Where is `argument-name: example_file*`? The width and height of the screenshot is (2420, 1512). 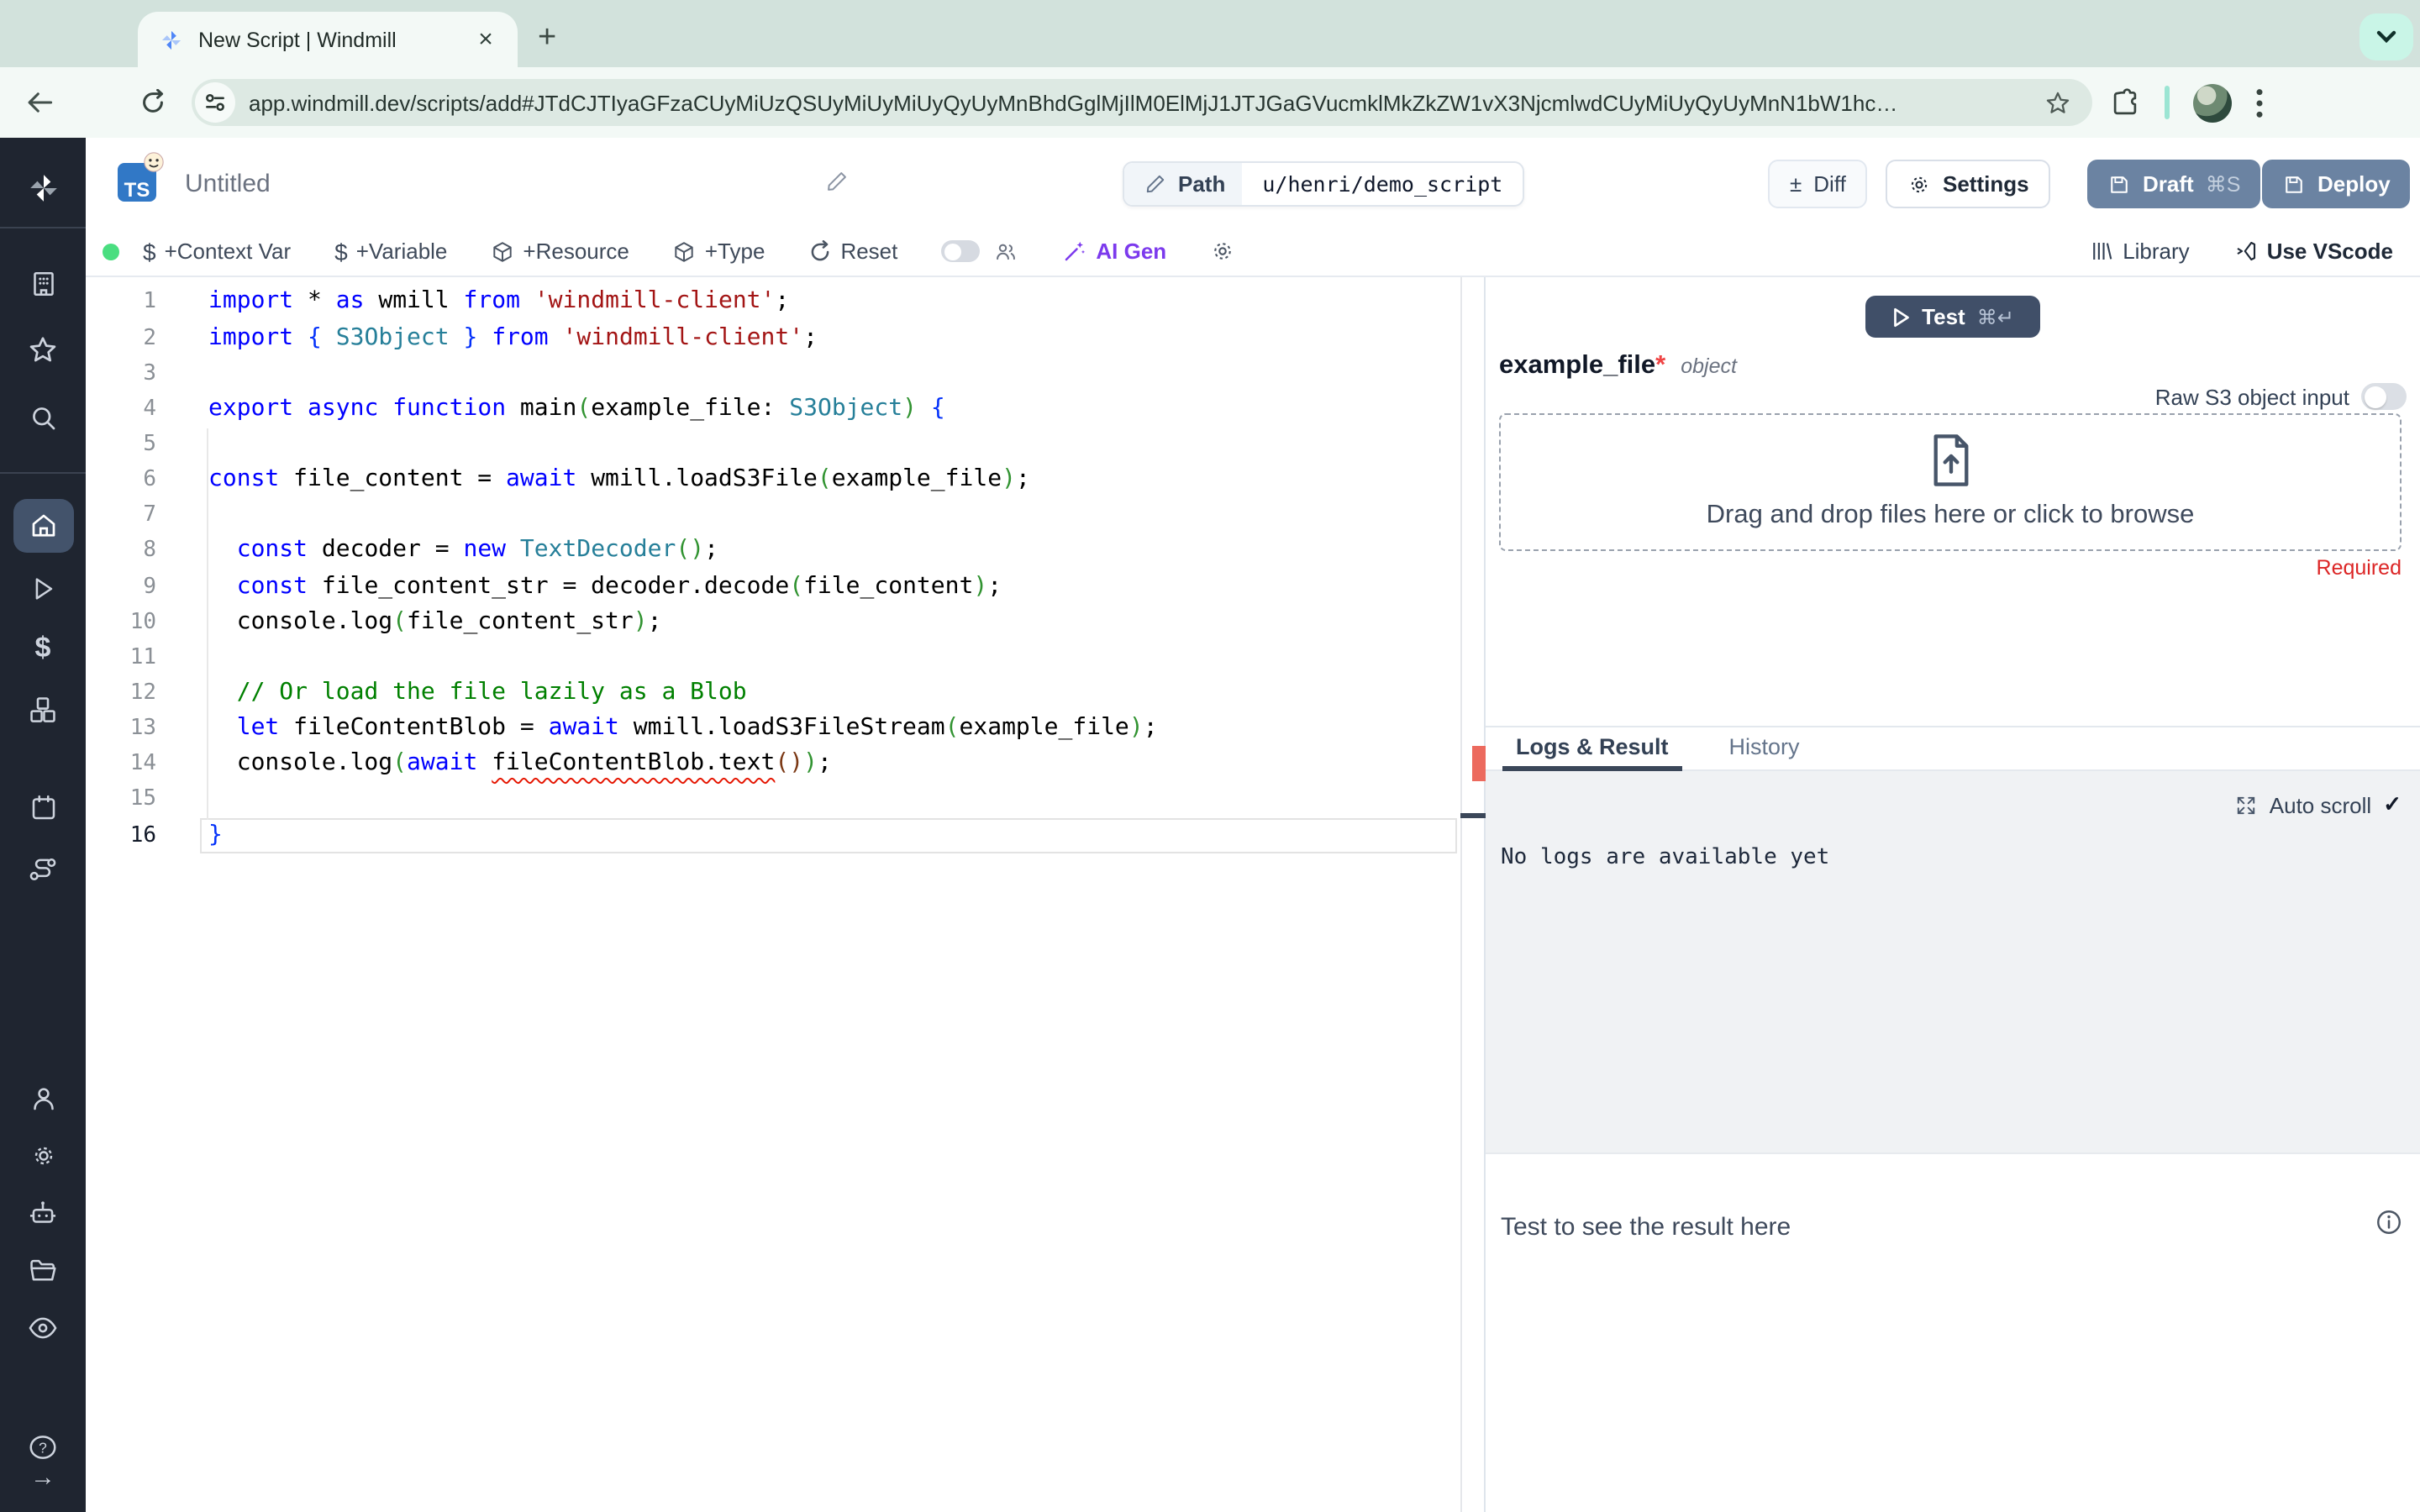 argument-name: example_file* is located at coordinates (1583, 365).